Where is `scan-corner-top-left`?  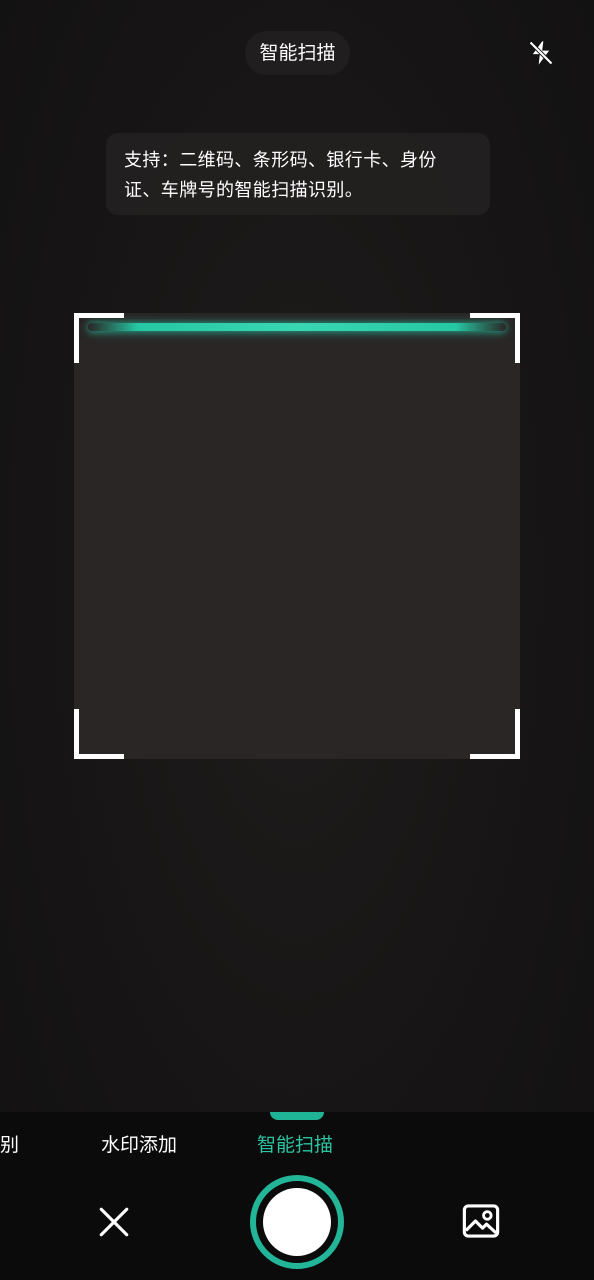 scan-corner-top-left is located at coordinates (99, 338).